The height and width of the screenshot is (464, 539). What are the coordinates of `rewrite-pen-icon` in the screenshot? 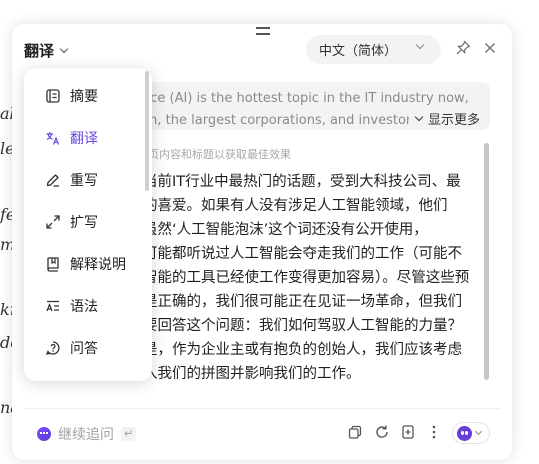 It's located at (52, 180).